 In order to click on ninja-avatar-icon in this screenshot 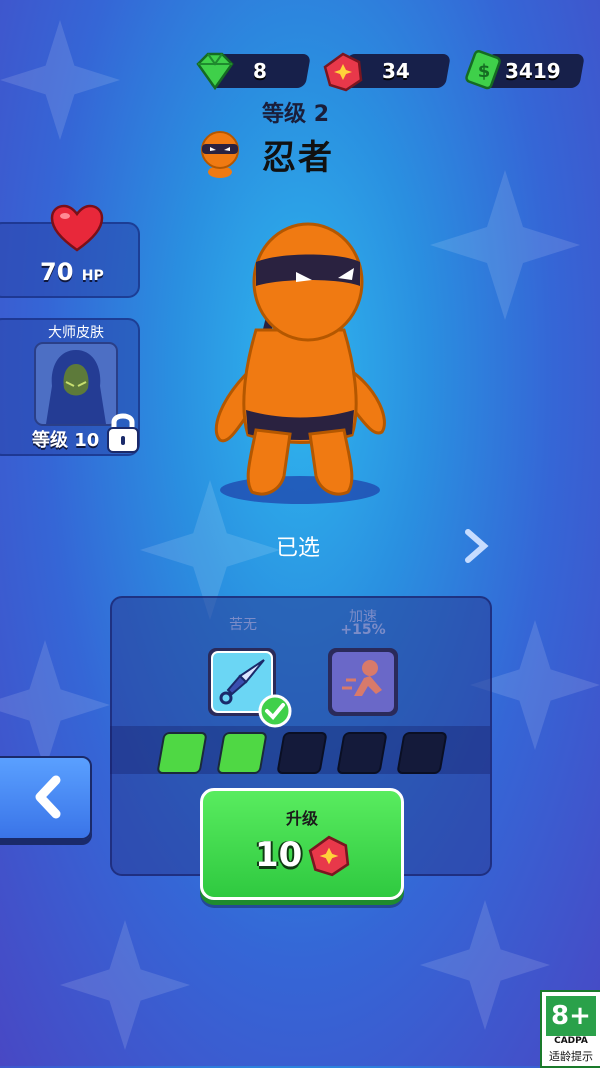, I will do `click(220, 154)`.